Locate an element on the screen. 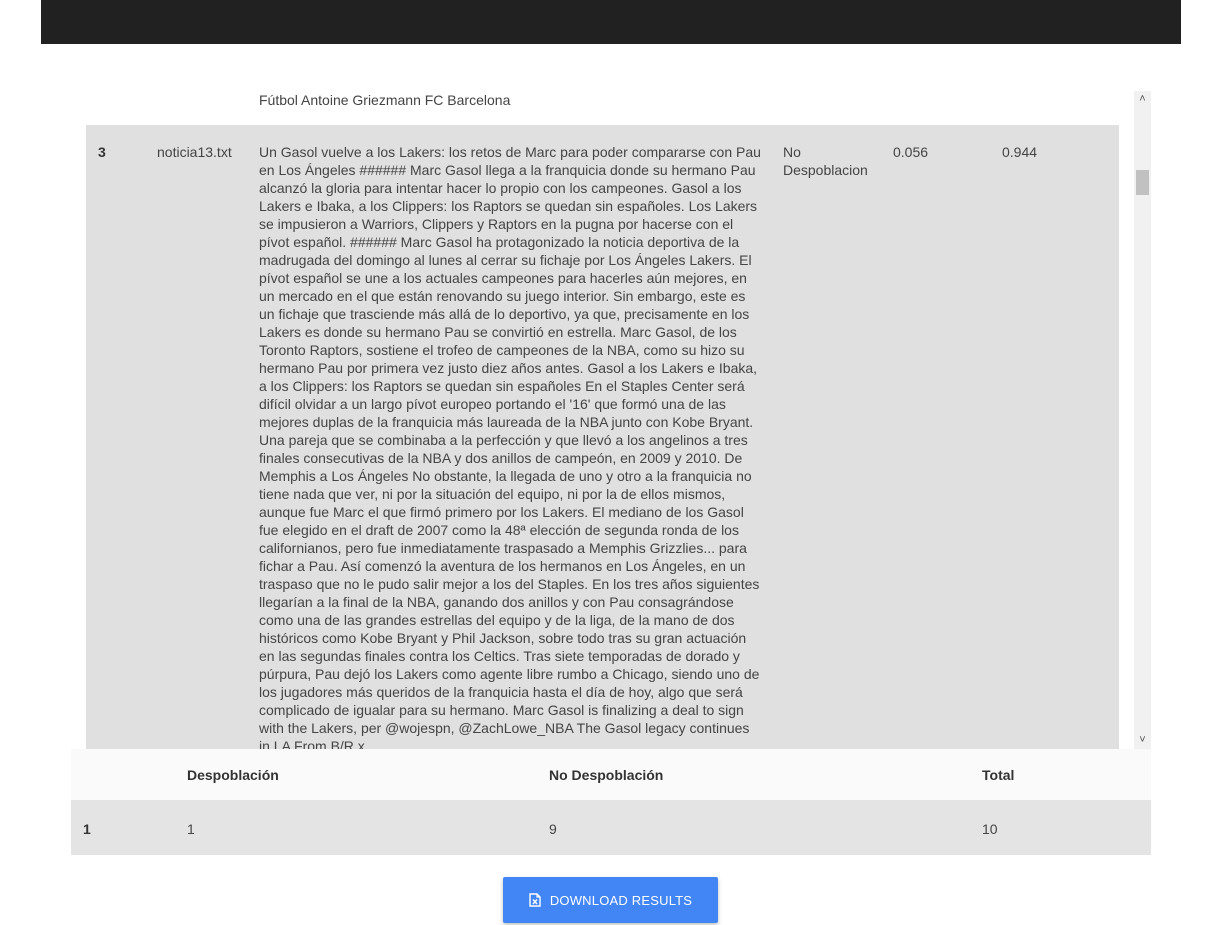 Image resolution: width=1207 pixels, height=925 pixels. summary-row-index: 1 is located at coordinates (87, 829).